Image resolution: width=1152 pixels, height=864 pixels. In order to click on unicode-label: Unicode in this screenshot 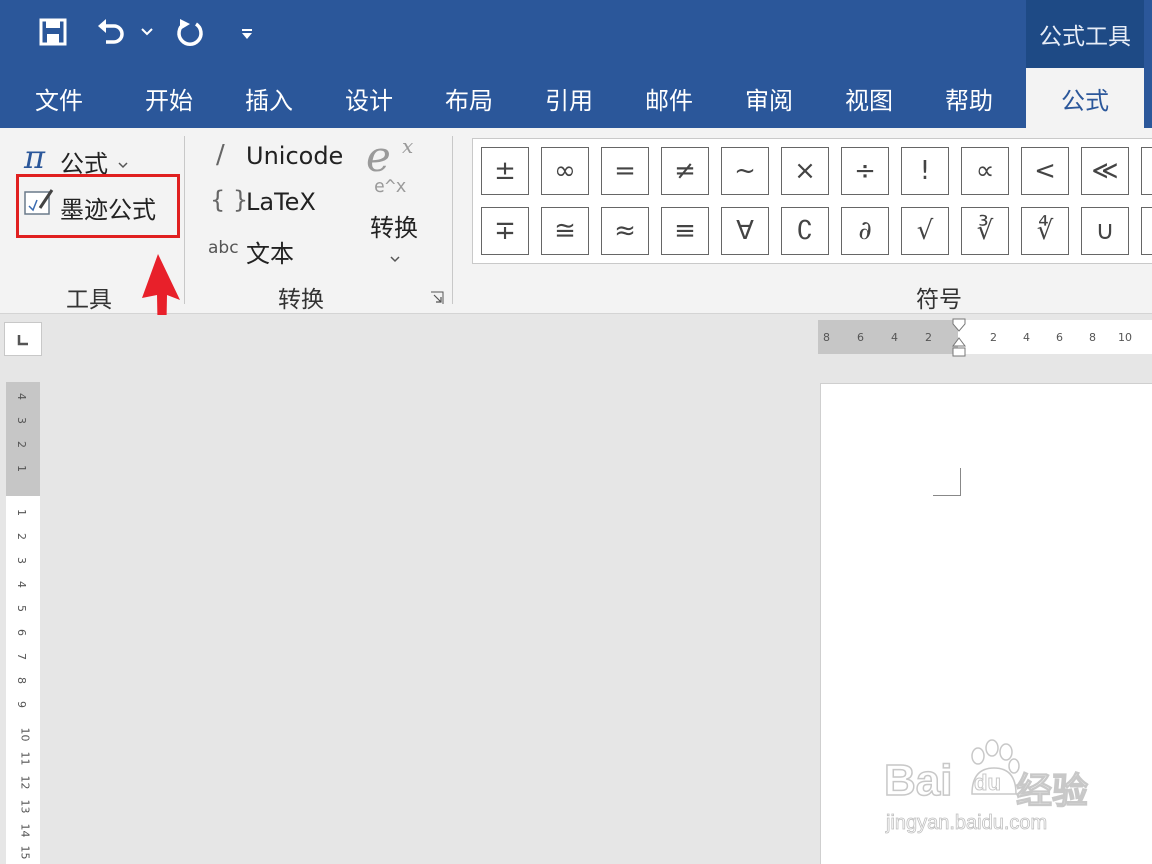, I will do `click(295, 156)`.